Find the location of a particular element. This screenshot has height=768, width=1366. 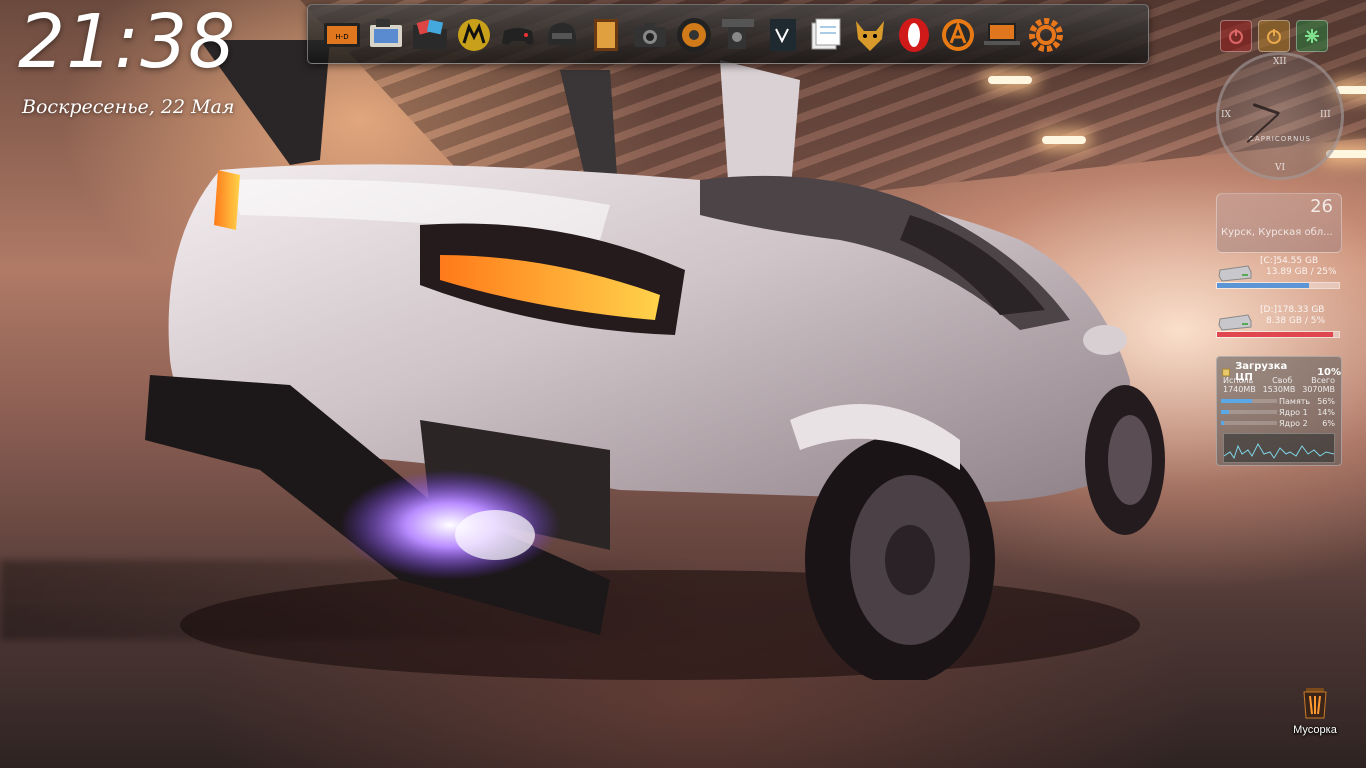

dock-item-book is located at coordinates (606, 35).